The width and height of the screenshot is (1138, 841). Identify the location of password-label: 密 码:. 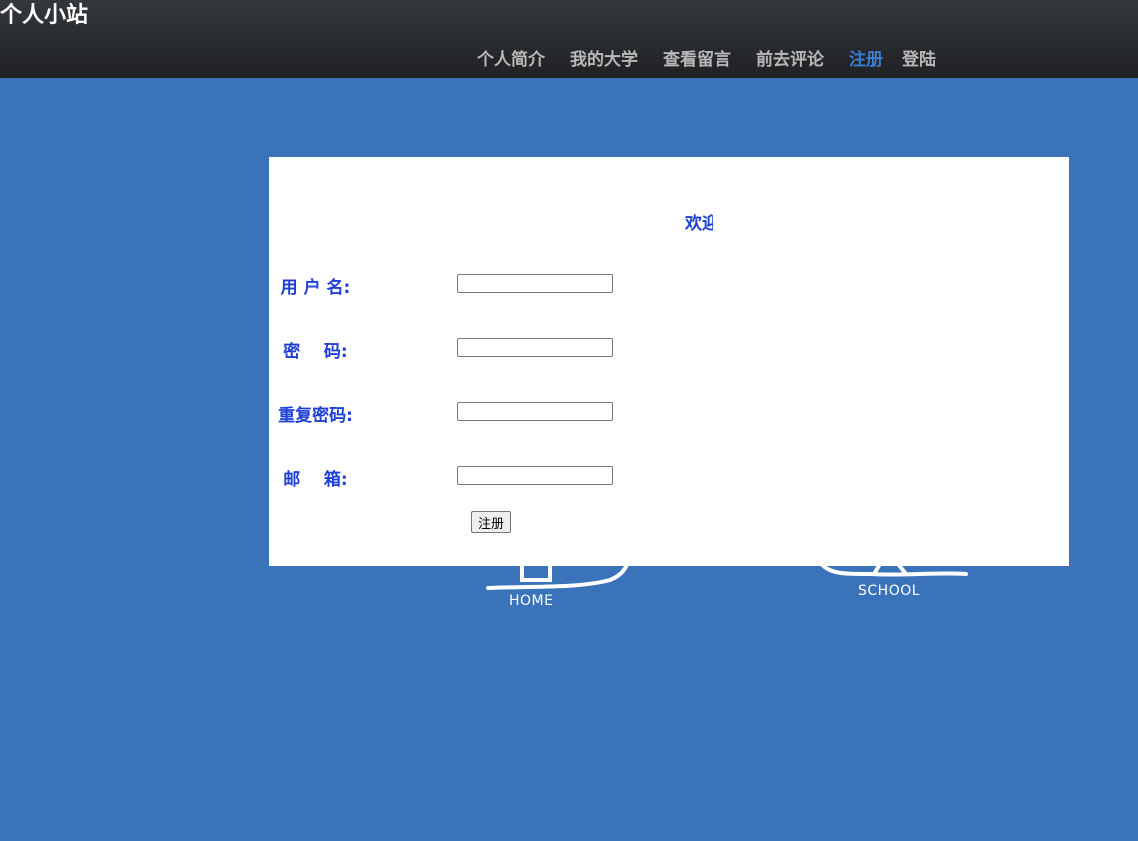
(315, 352).